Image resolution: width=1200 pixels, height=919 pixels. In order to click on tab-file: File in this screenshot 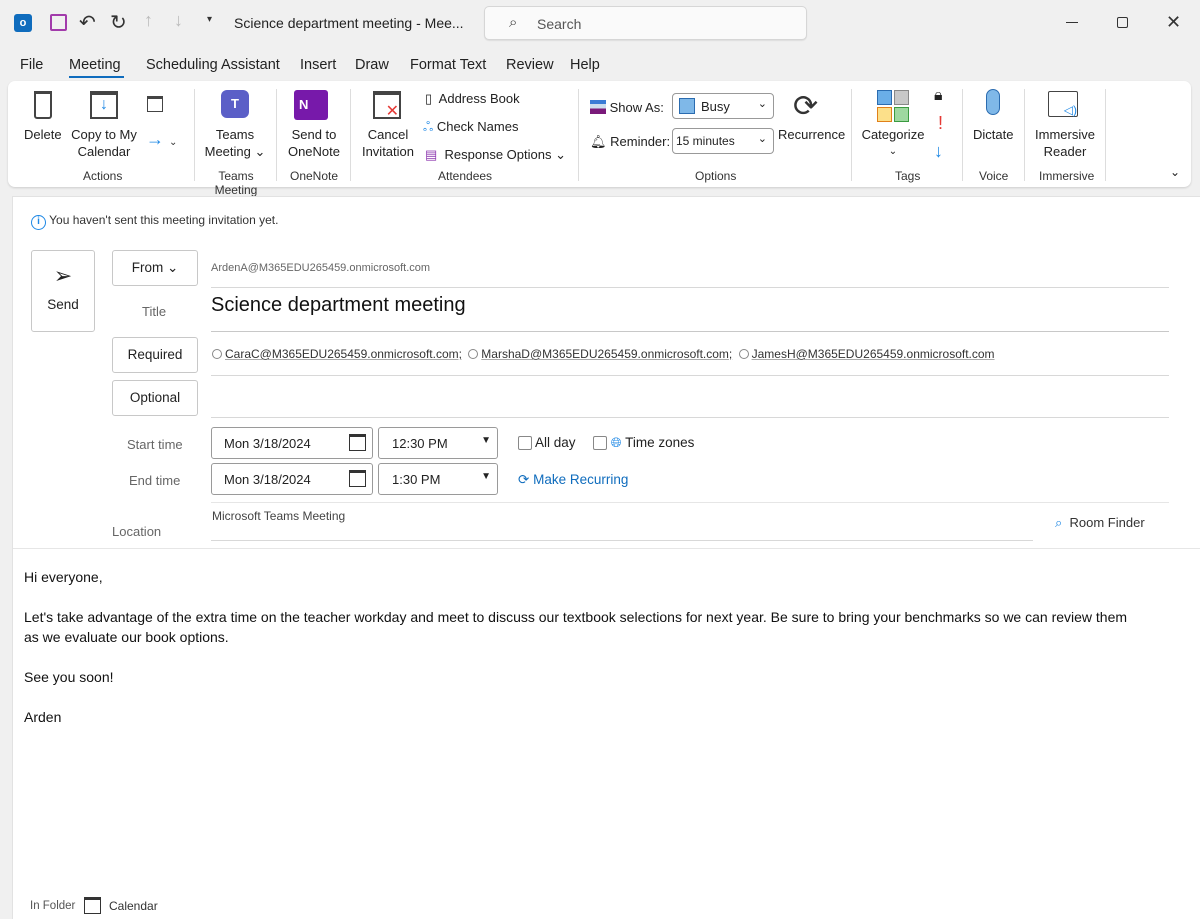, I will do `click(31, 65)`.